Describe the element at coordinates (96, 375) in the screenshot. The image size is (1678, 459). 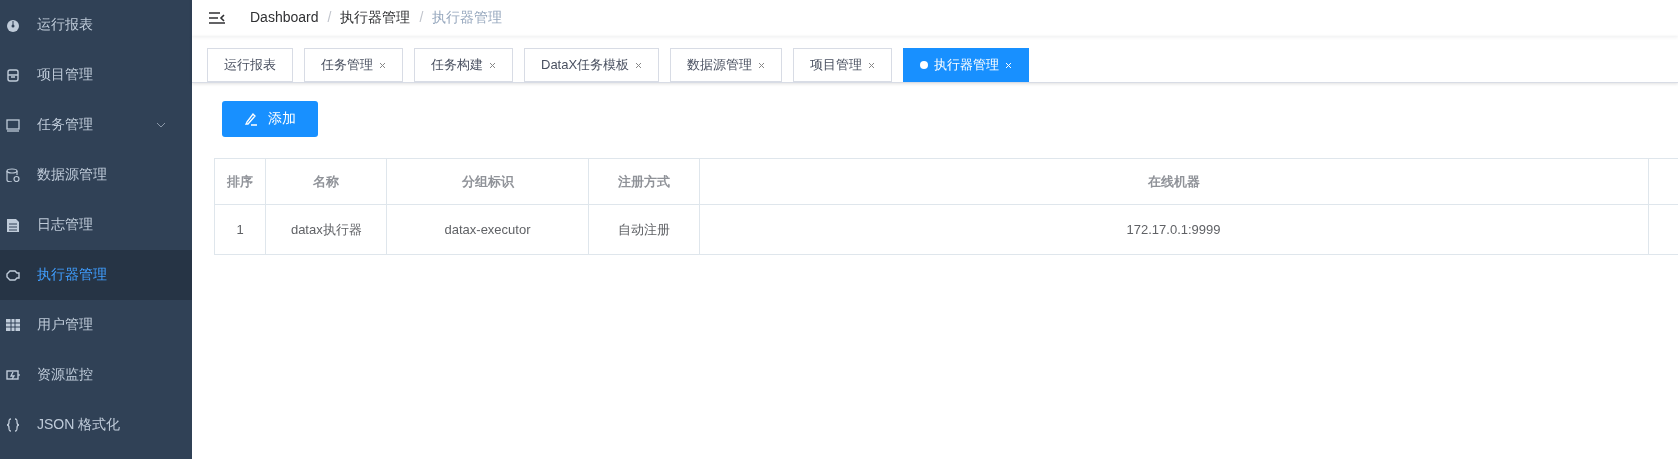
I see `sidebar-item: 资源监控` at that location.